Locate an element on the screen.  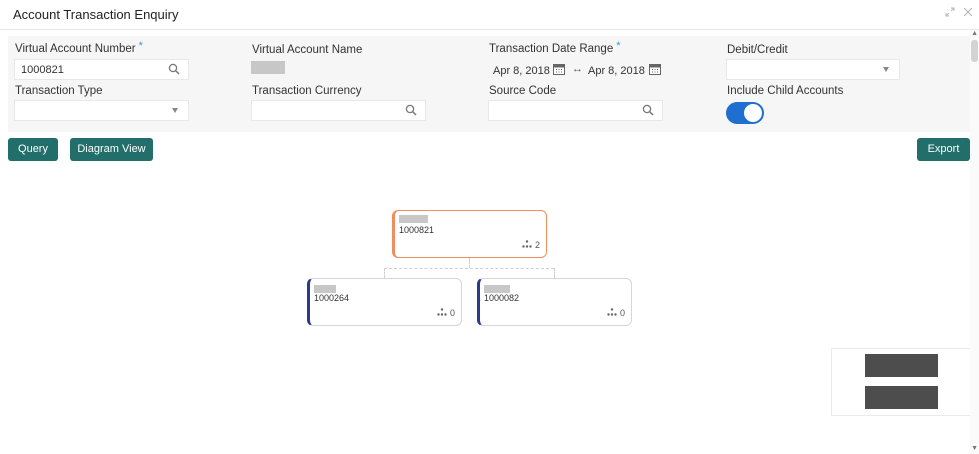
virtual-account-name-value-redacted is located at coordinates (268, 67).